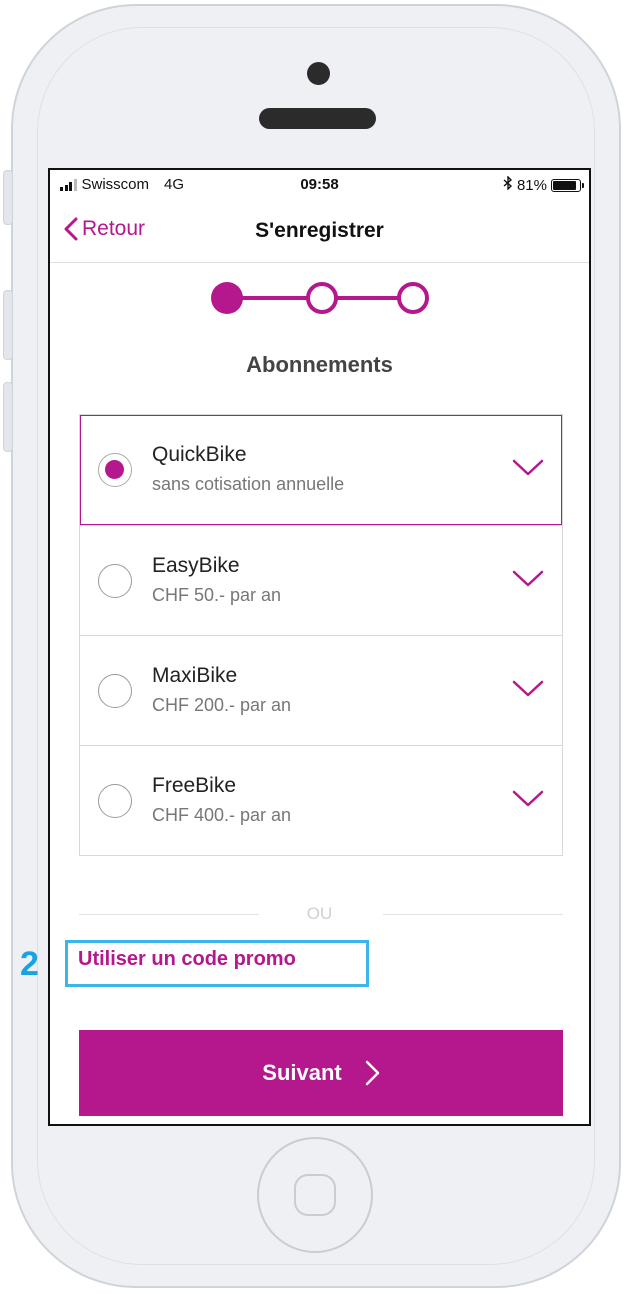 This screenshot has width=631, height=1294. I want to click on next-button: Suivant, so click(321, 1073).